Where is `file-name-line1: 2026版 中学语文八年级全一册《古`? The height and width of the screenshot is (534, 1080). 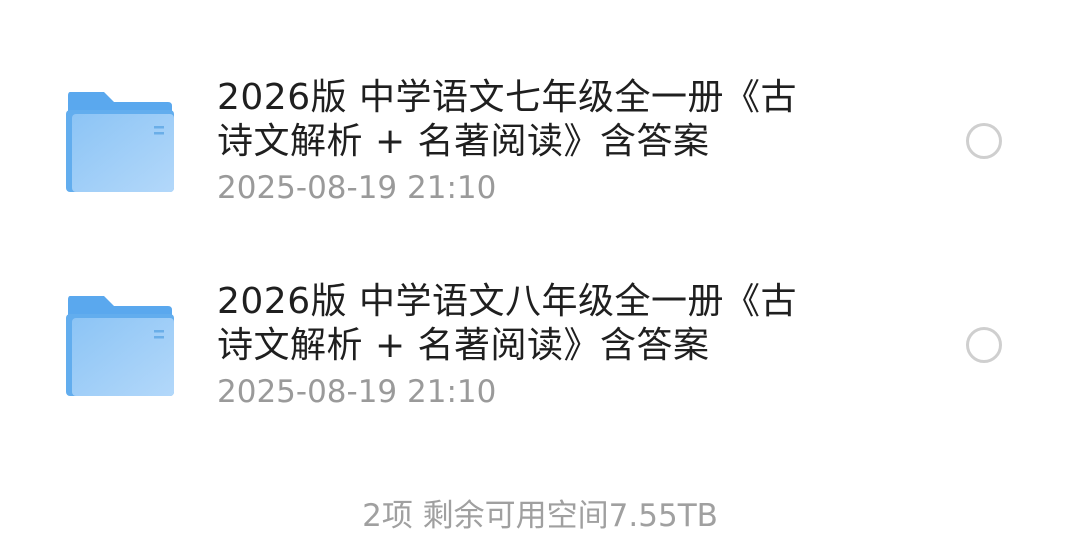 file-name-line1: 2026版 中学语文八年级全一册《古 is located at coordinates (507, 301).